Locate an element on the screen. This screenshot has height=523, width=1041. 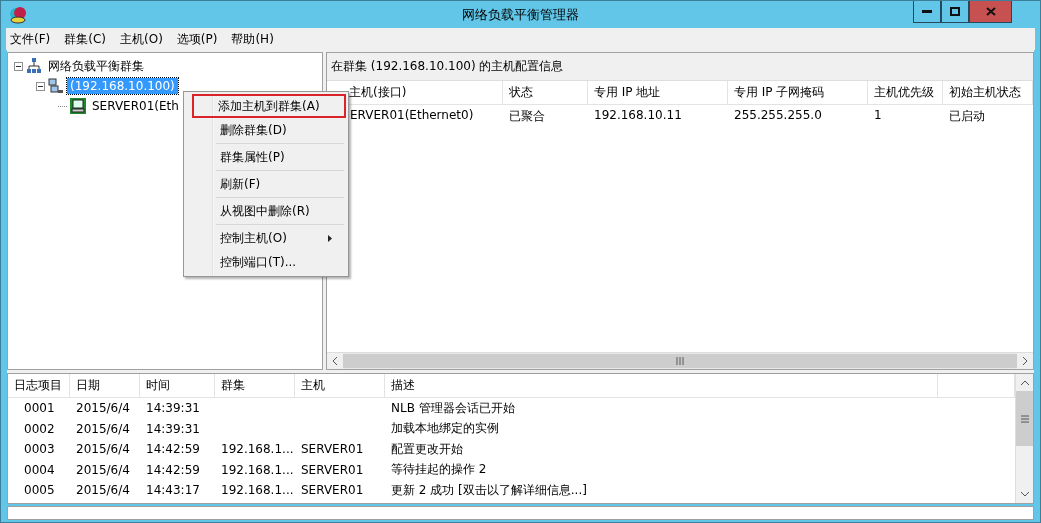
submenu-arrow-icon is located at coordinates (330, 238).